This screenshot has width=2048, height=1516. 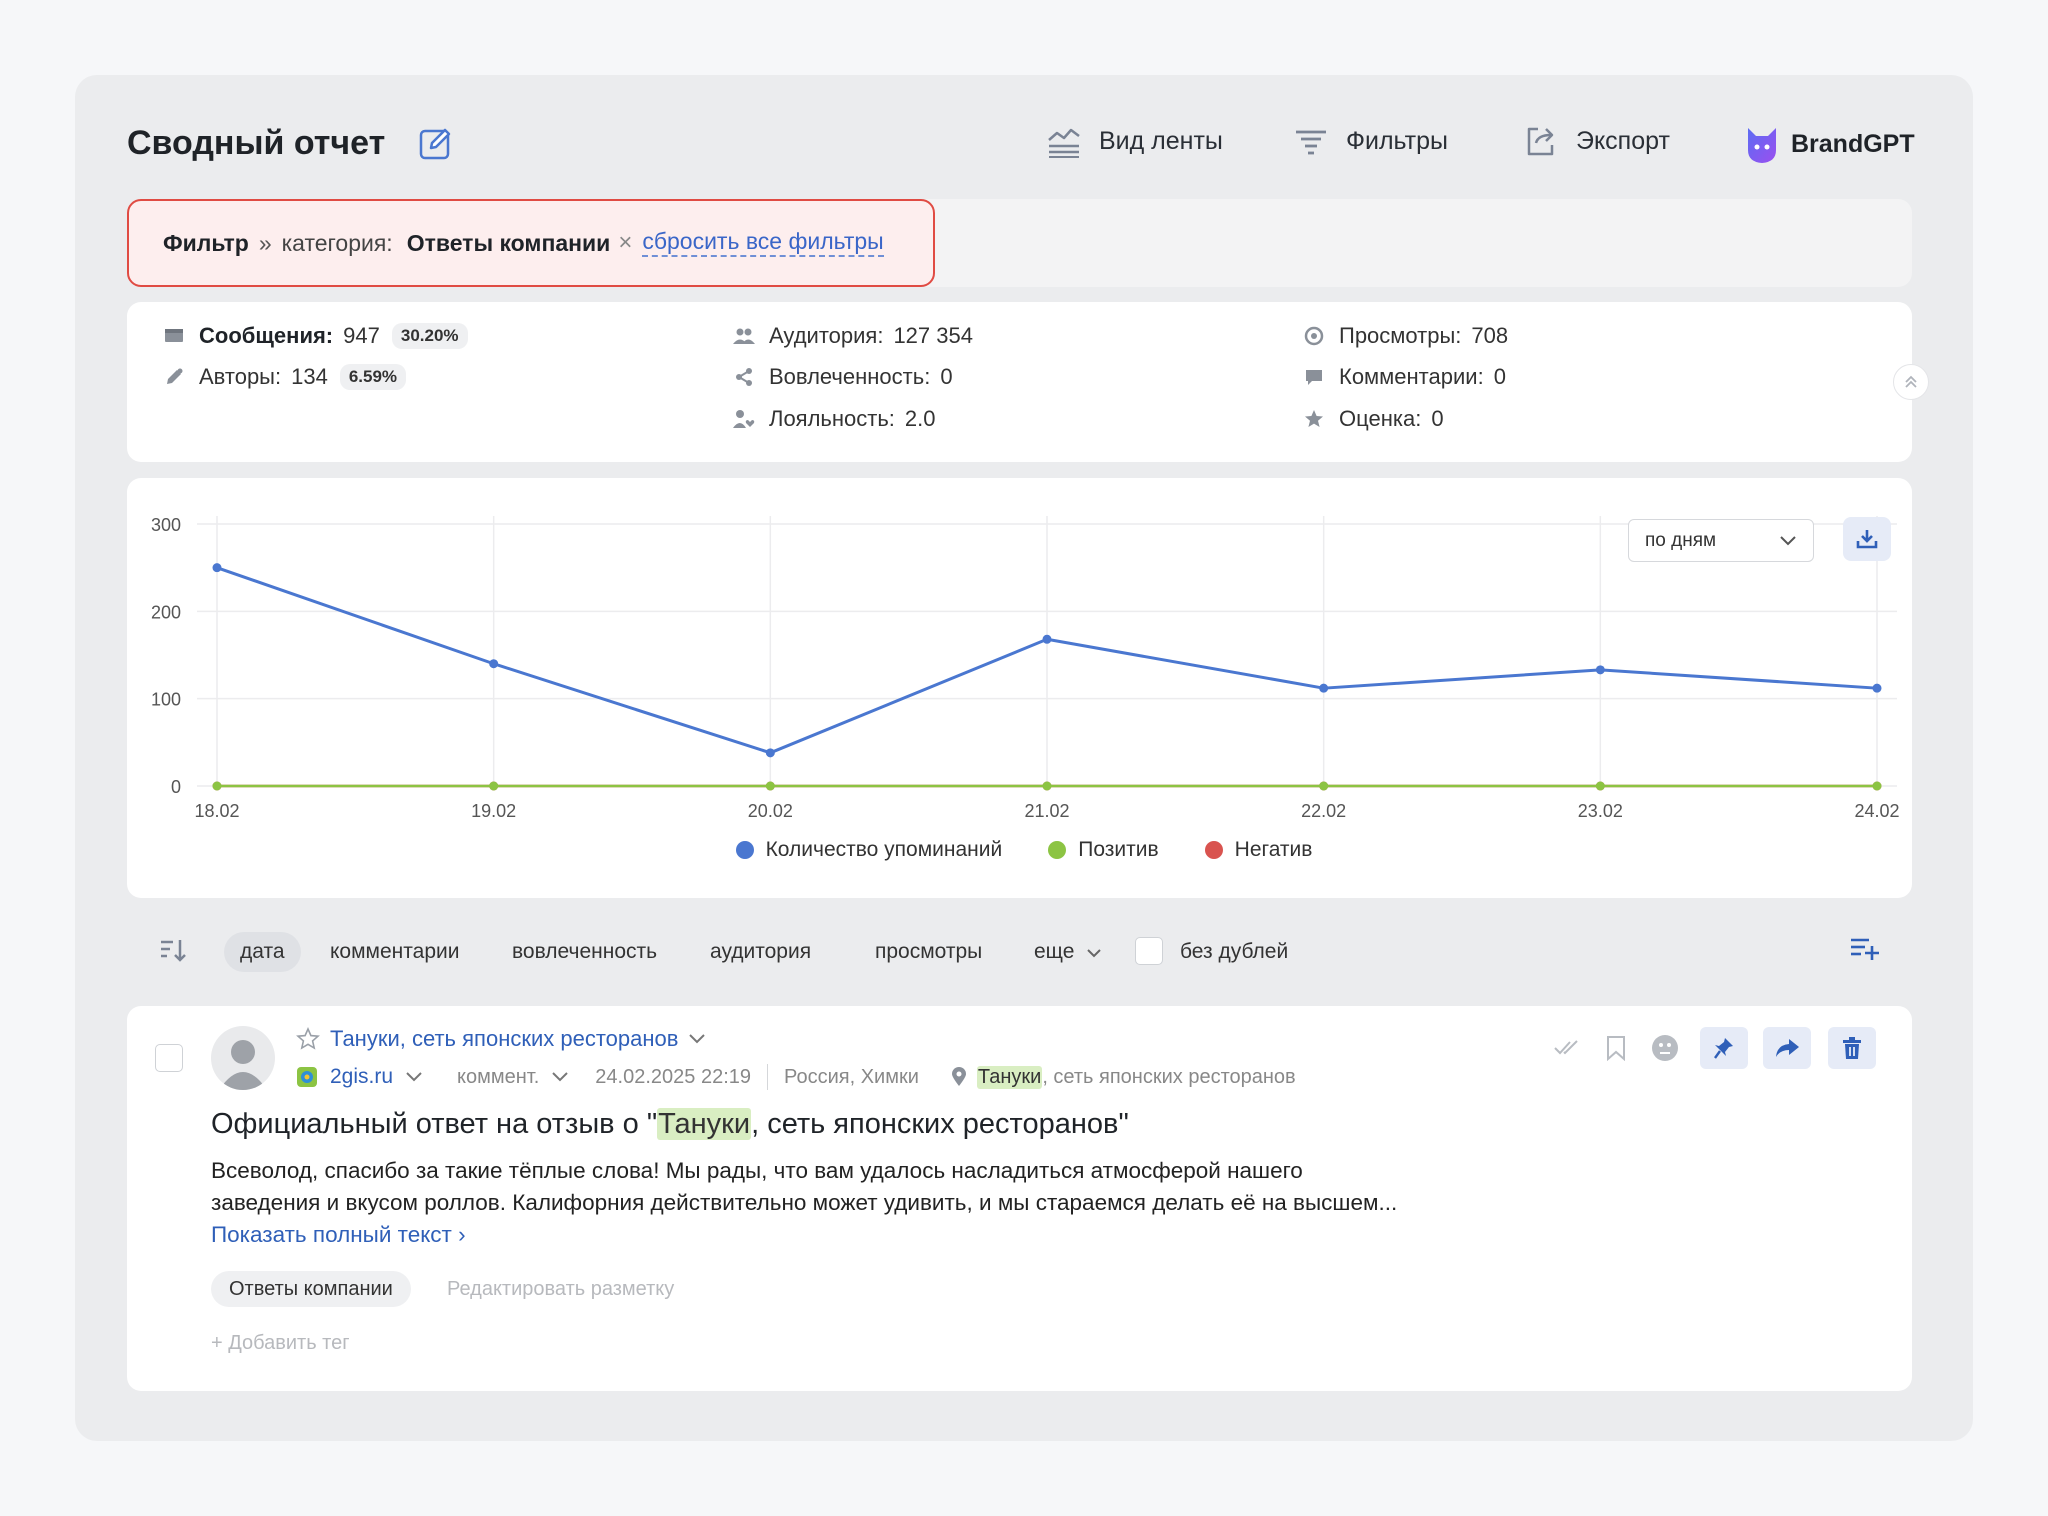 What do you see at coordinates (625, 243) in the screenshot?
I see `remove-filter-icon: ×` at bounding box center [625, 243].